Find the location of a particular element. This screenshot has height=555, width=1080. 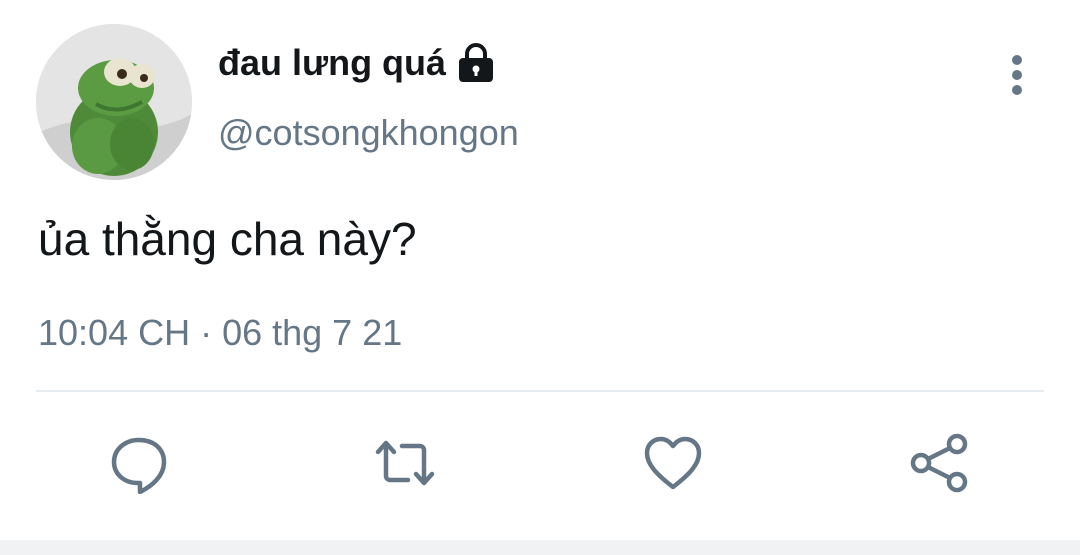

share-icon is located at coordinates (939, 463).